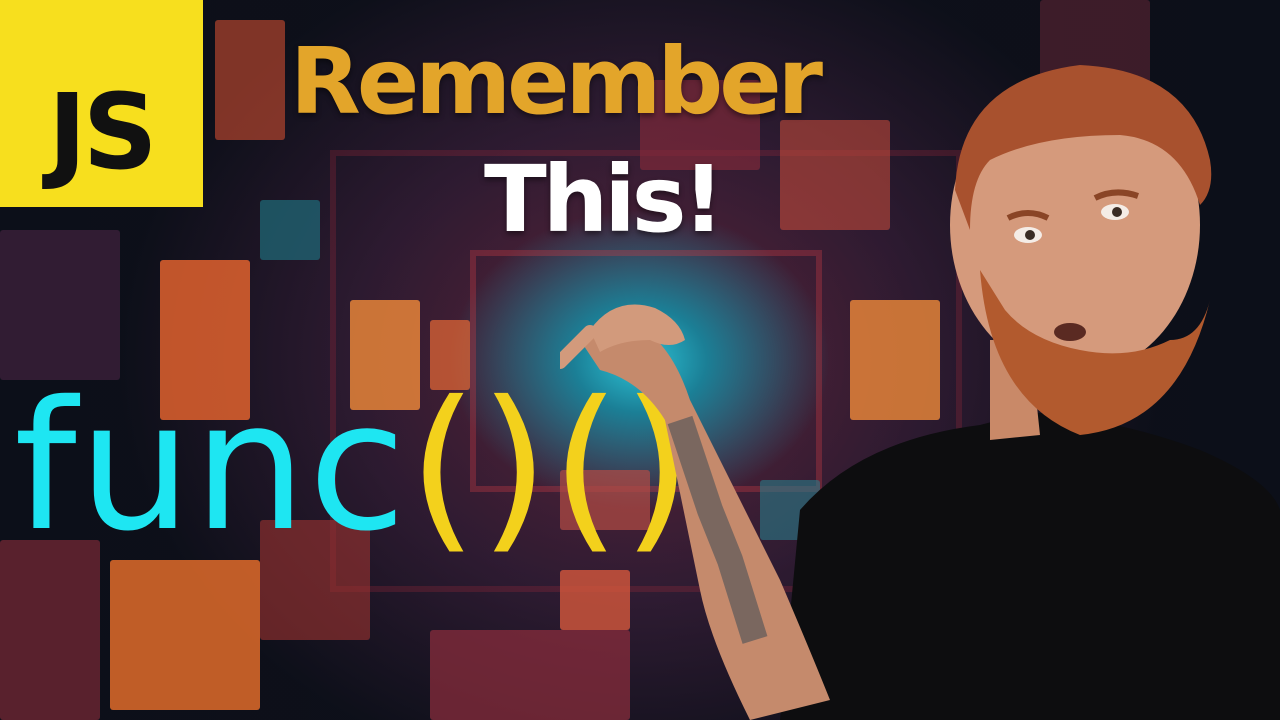 Image resolution: width=1280 pixels, height=720 pixels. Describe the element at coordinates (211, 466) in the screenshot. I see `function-name: func` at that location.